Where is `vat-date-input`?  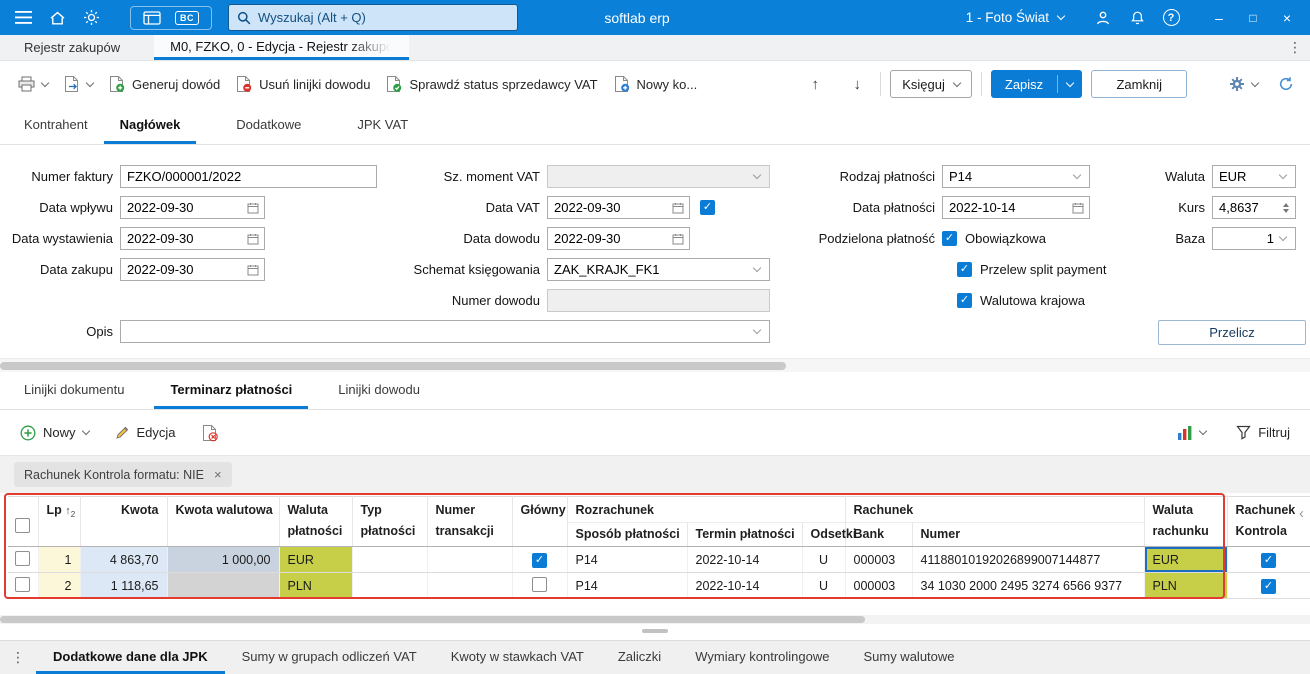 vat-date-input is located at coordinates (610, 207).